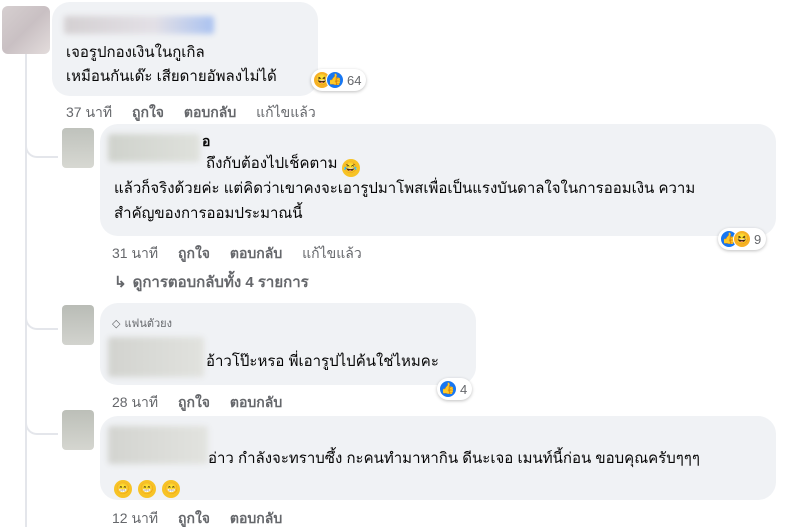  What do you see at coordinates (171, 76) in the screenshot?
I see `comment-text-line: เหมือนกันเด๊ะ เสียดายอัพลงไม่ได้` at bounding box center [171, 76].